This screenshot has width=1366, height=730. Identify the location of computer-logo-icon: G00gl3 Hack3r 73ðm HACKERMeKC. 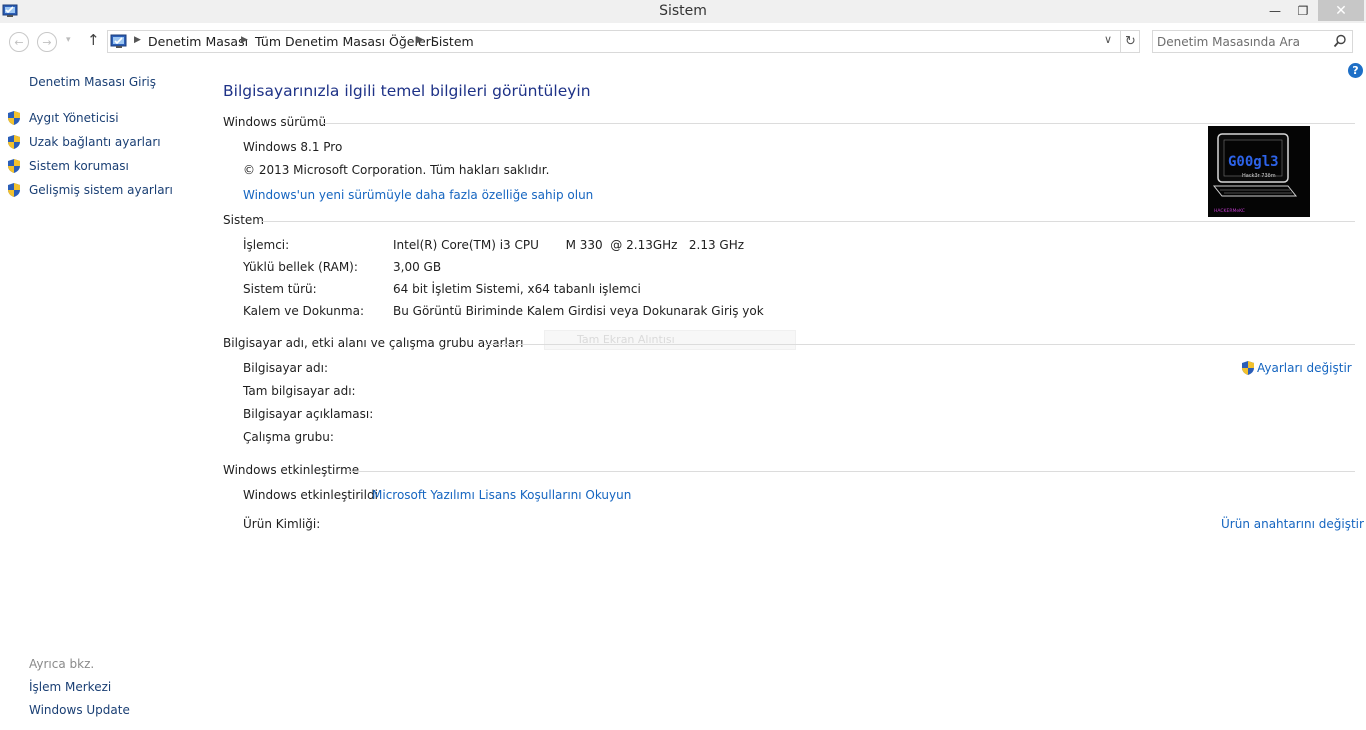
(1255, 173).